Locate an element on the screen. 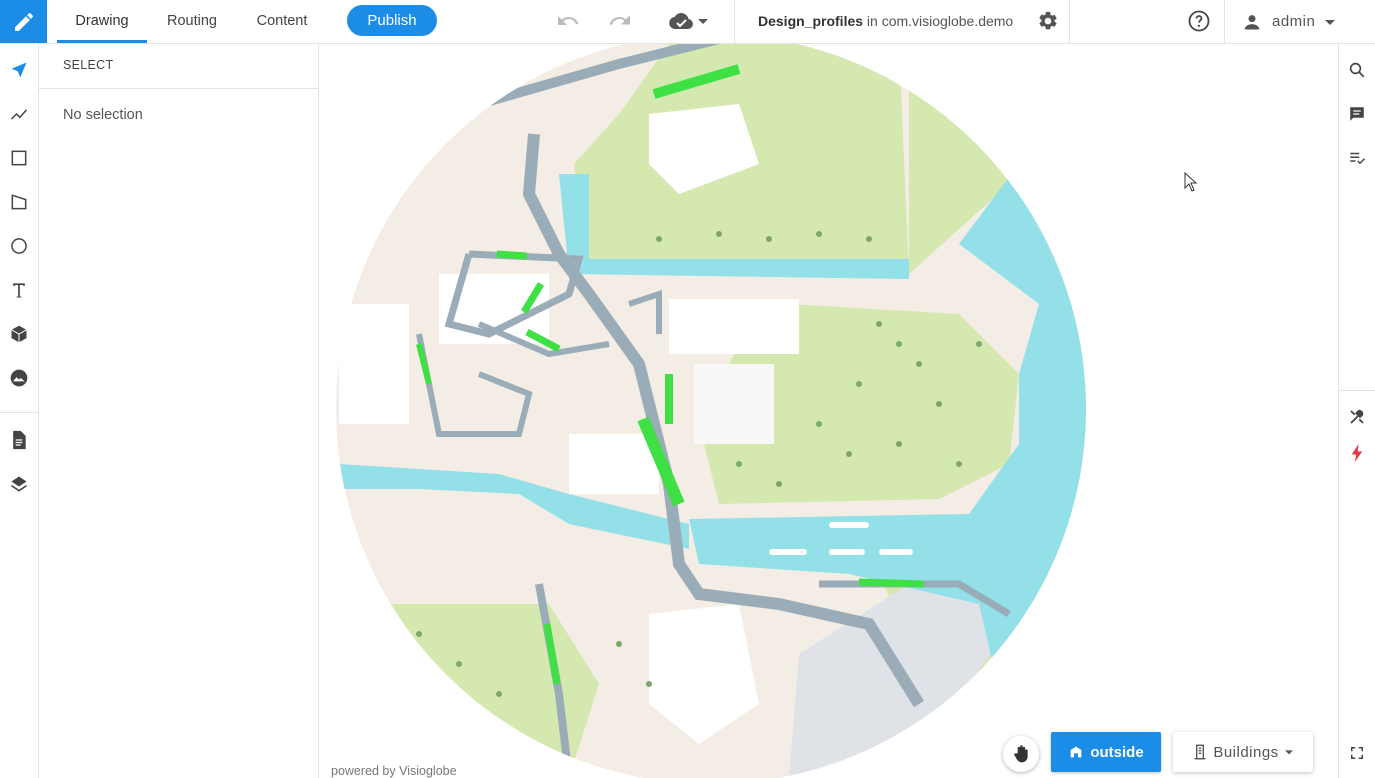  map-credit: powered by Visioglobe is located at coordinates (394, 771).